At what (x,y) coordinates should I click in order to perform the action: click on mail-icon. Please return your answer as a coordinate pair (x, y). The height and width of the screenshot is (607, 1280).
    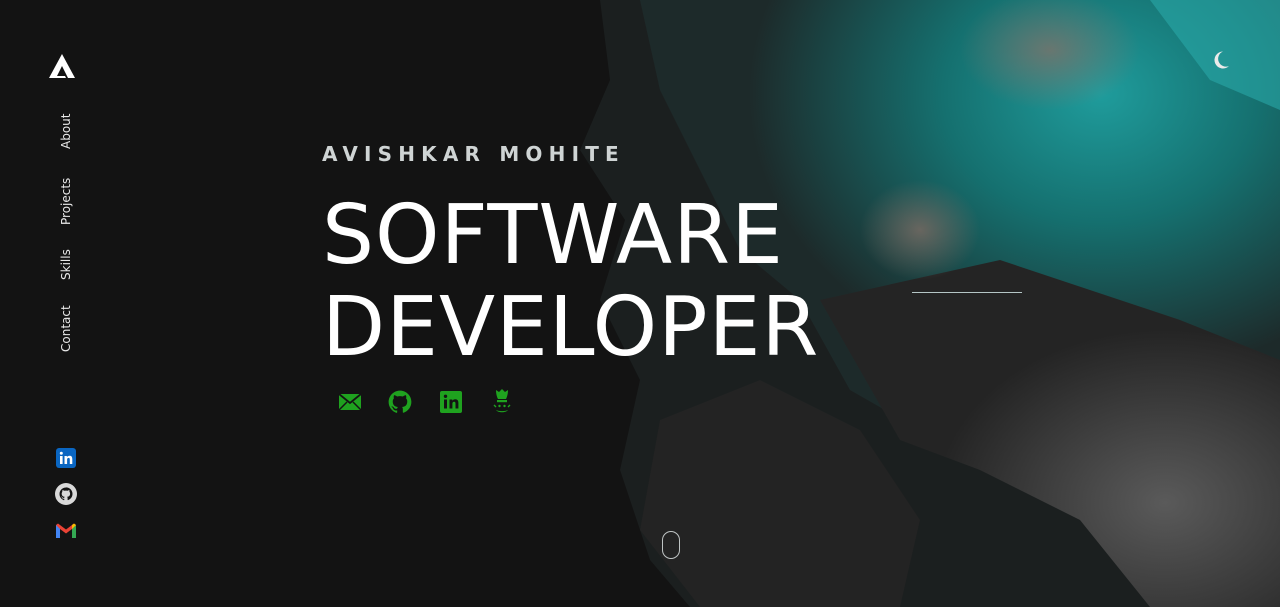
    Looking at the image, I should click on (350, 402).